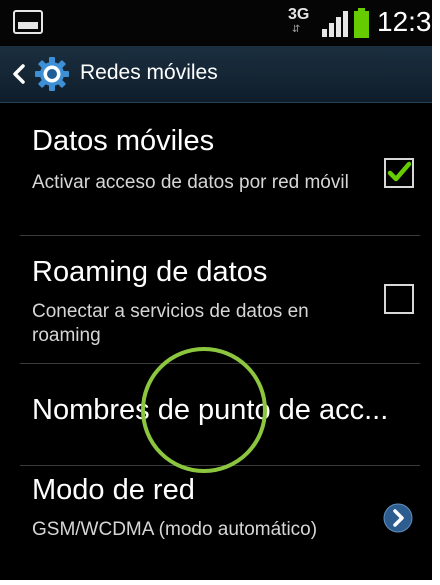 This screenshot has height=585, width=440. I want to click on signal-bars-icon, so click(335, 24).